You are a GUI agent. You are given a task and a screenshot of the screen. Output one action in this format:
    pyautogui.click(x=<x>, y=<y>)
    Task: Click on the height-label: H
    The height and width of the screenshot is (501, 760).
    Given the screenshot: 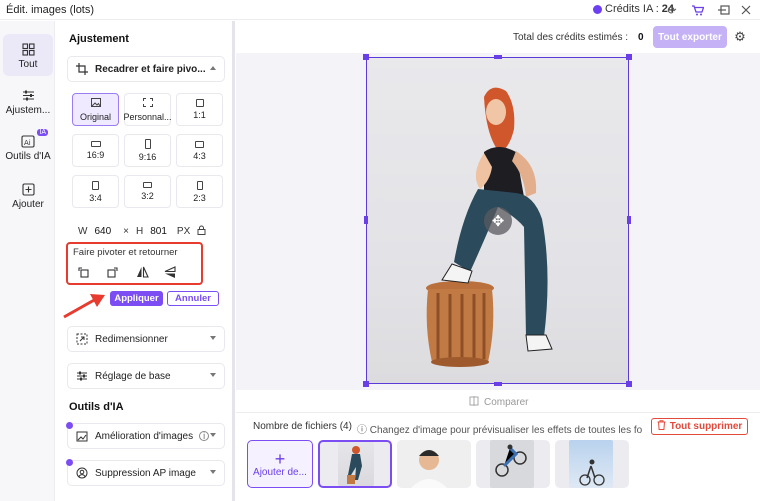 What is the action you would take?
    pyautogui.click(x=139, y=231)
    